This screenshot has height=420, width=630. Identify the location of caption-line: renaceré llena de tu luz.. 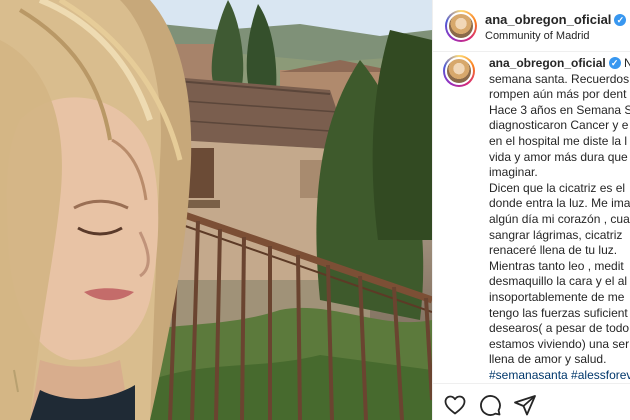
(553, 250).